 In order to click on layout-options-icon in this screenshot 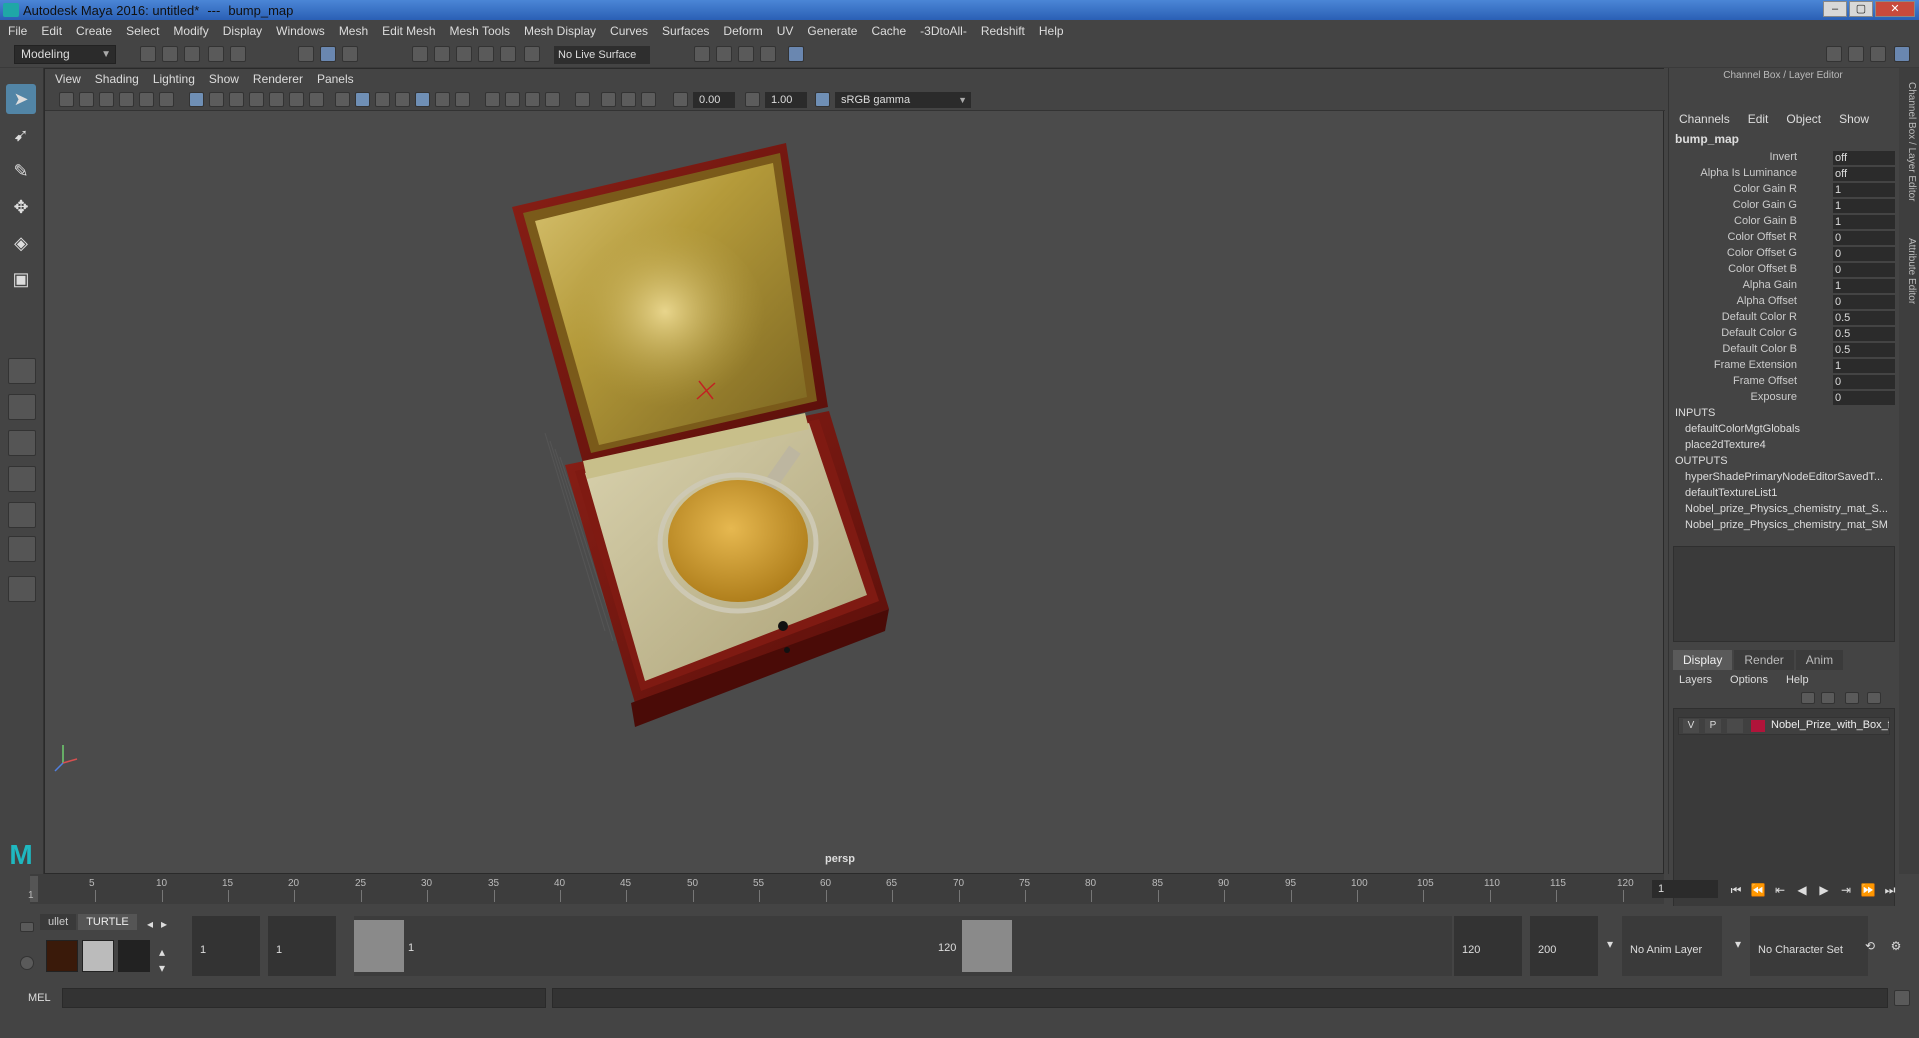, I will do `click(22, 589)`.